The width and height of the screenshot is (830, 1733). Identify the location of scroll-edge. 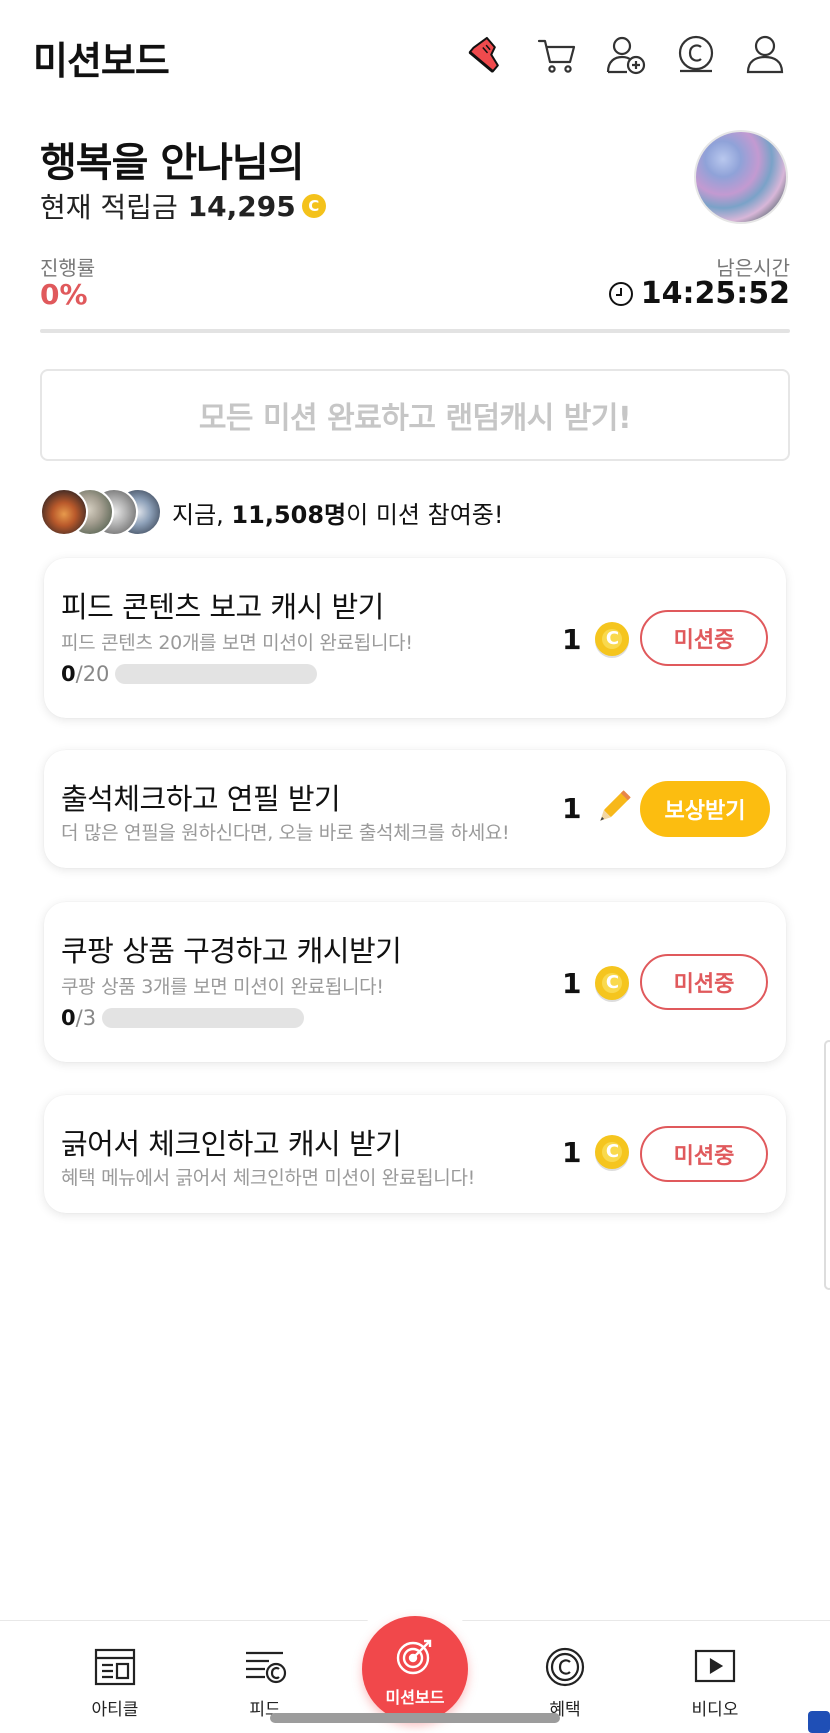
(827, 1165).